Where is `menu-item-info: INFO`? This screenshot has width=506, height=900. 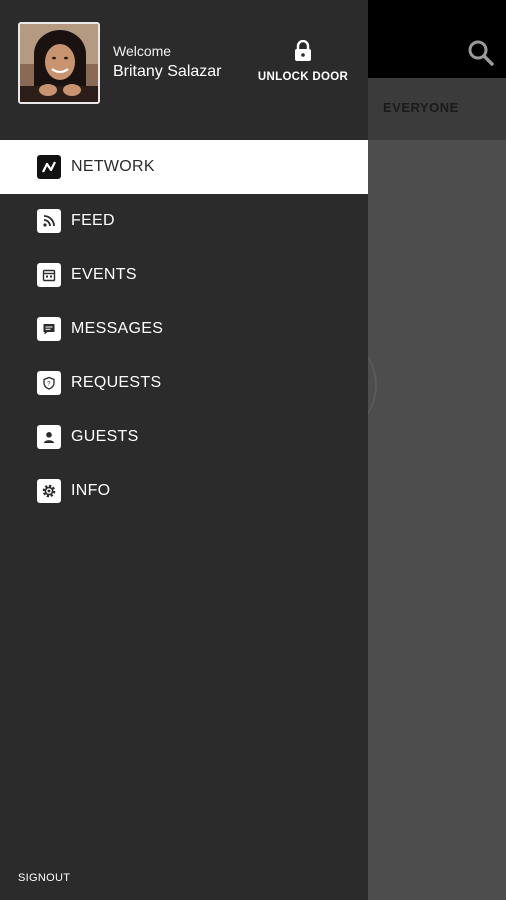
menu-item-info: INFO is located at coordinates (184, 491).